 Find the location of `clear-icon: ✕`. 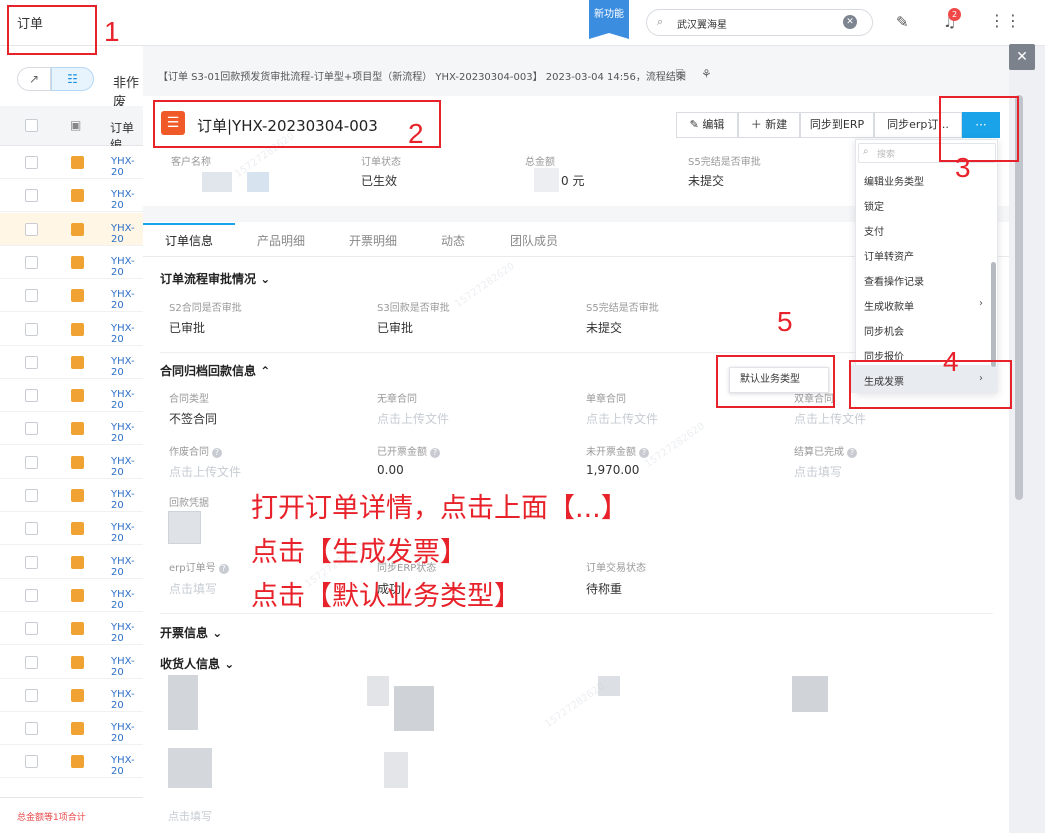

clear-icon: ✕ is located at coordinates (850, 22).